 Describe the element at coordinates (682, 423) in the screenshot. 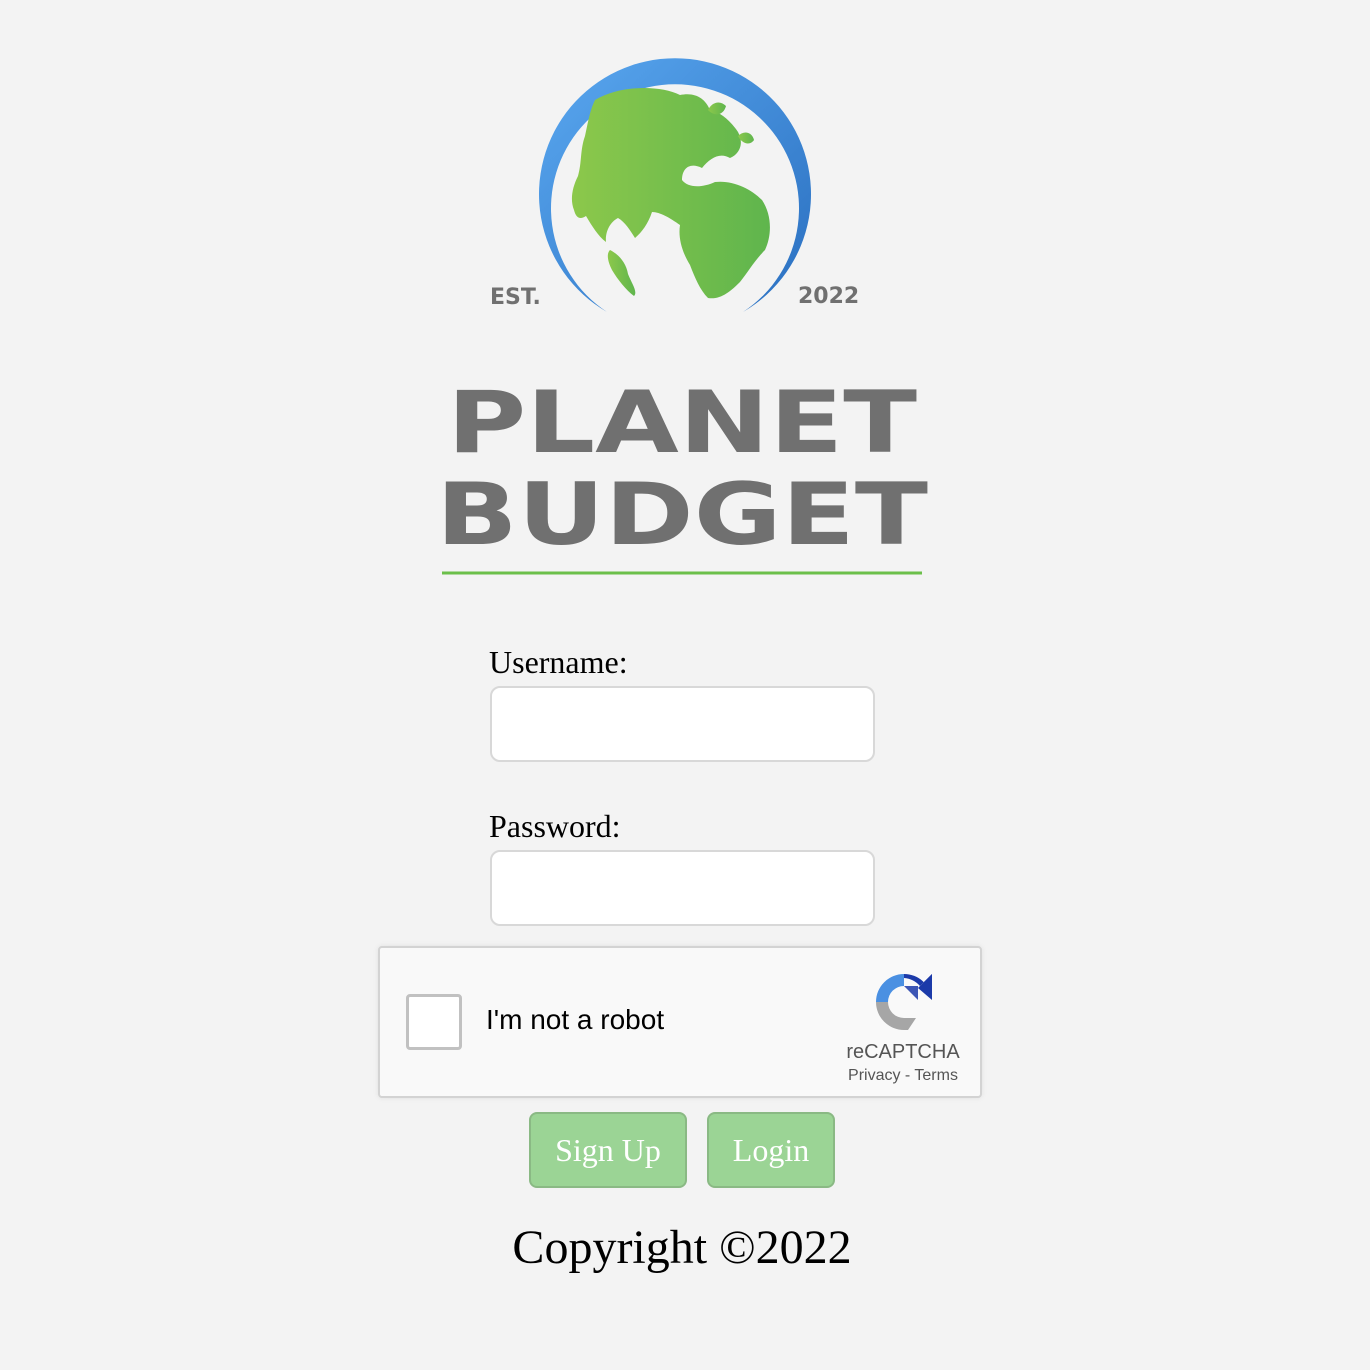

I see `logo-title-line1: PLANET` at that location.